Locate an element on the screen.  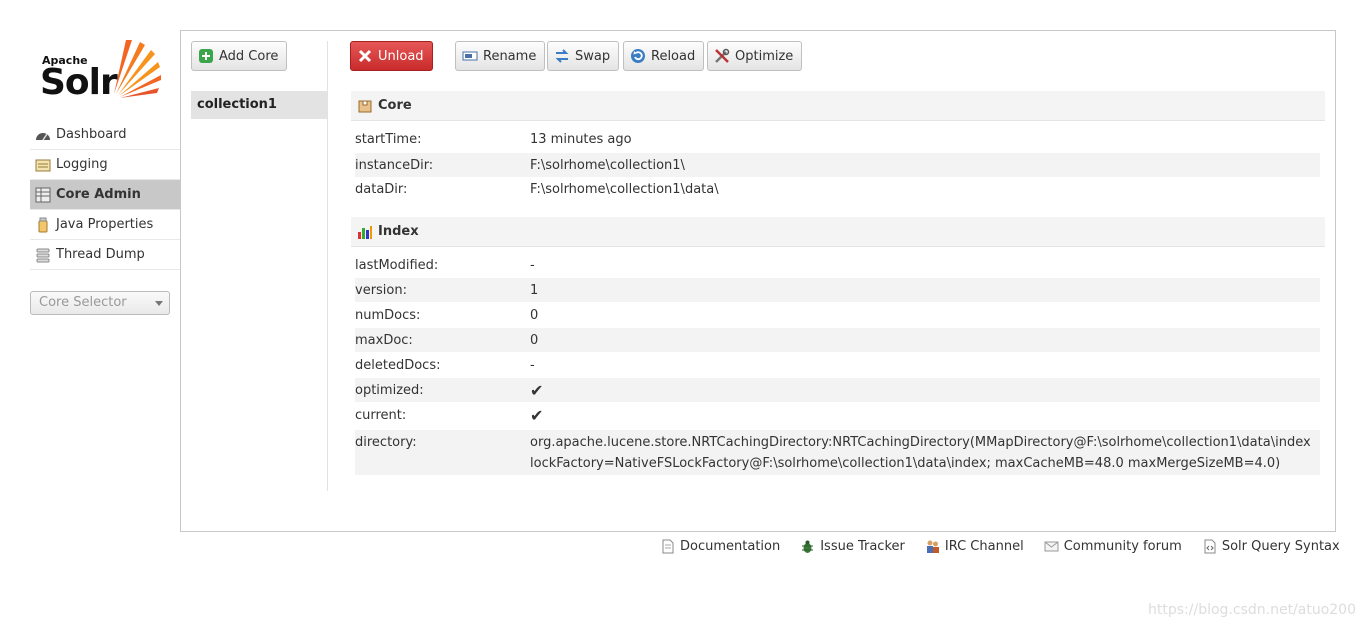
swap-icon is located at coordinates (562, 56).